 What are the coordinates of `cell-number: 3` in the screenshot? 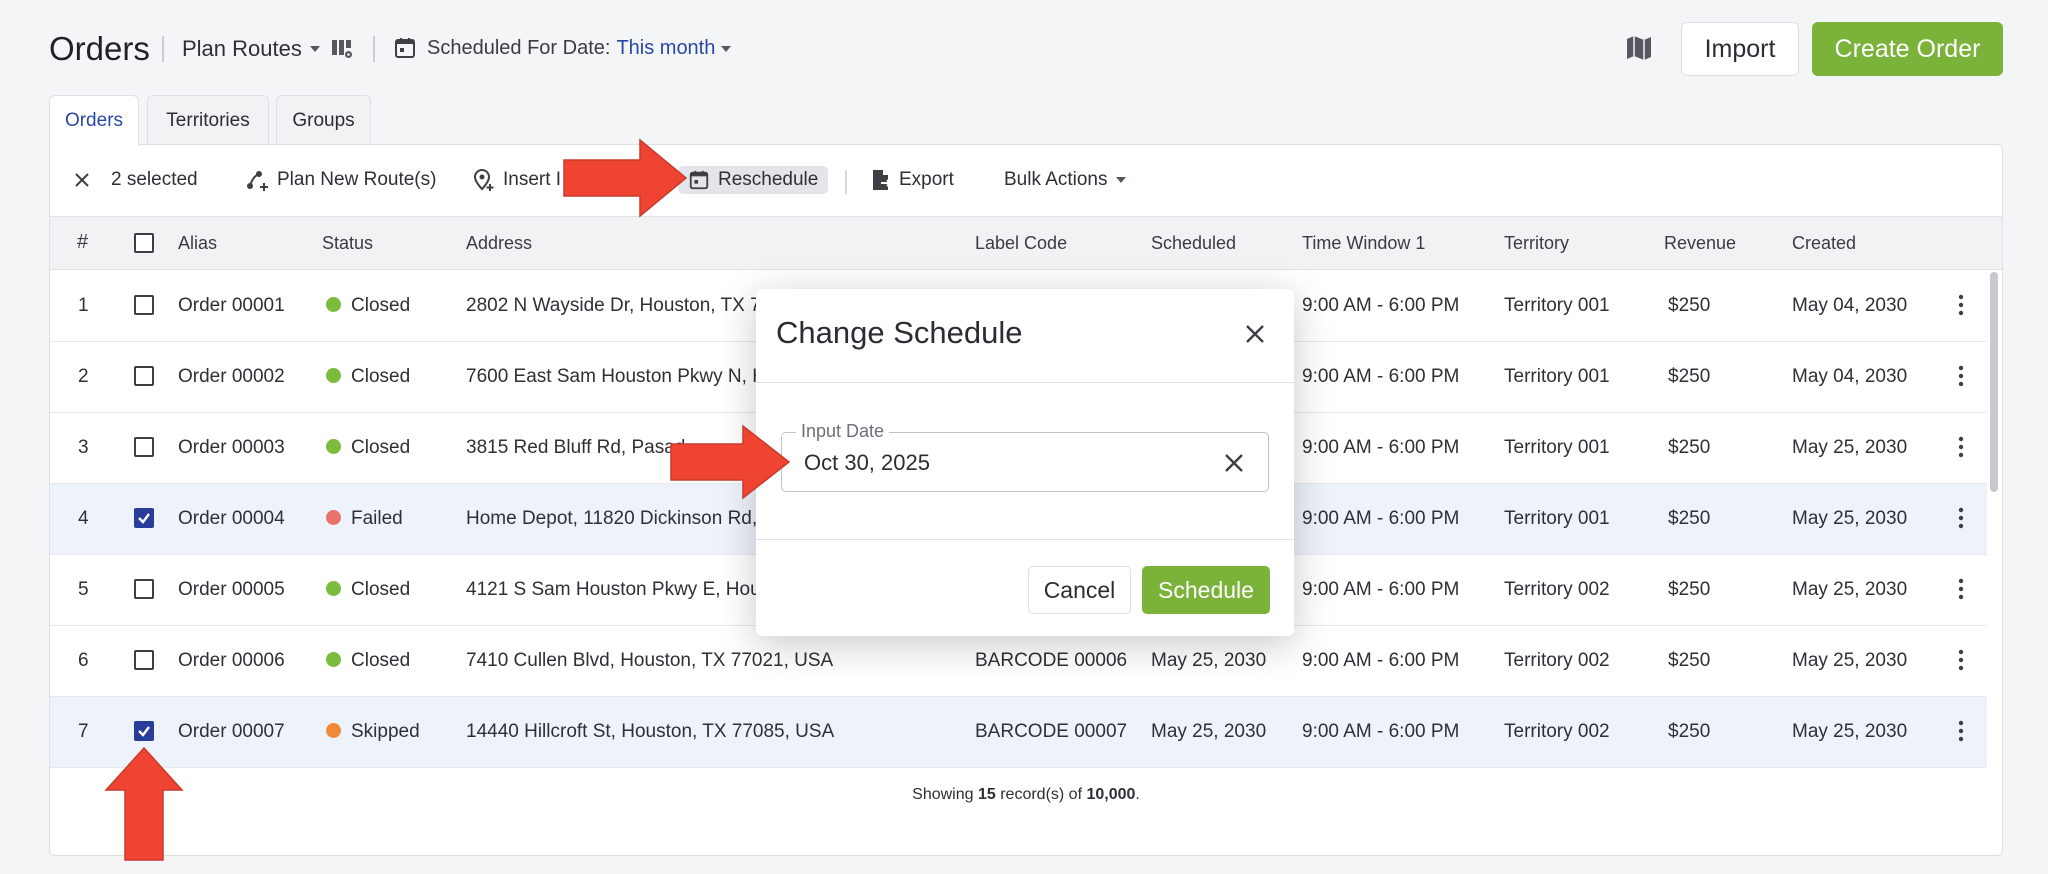 It's located at (83, 447).